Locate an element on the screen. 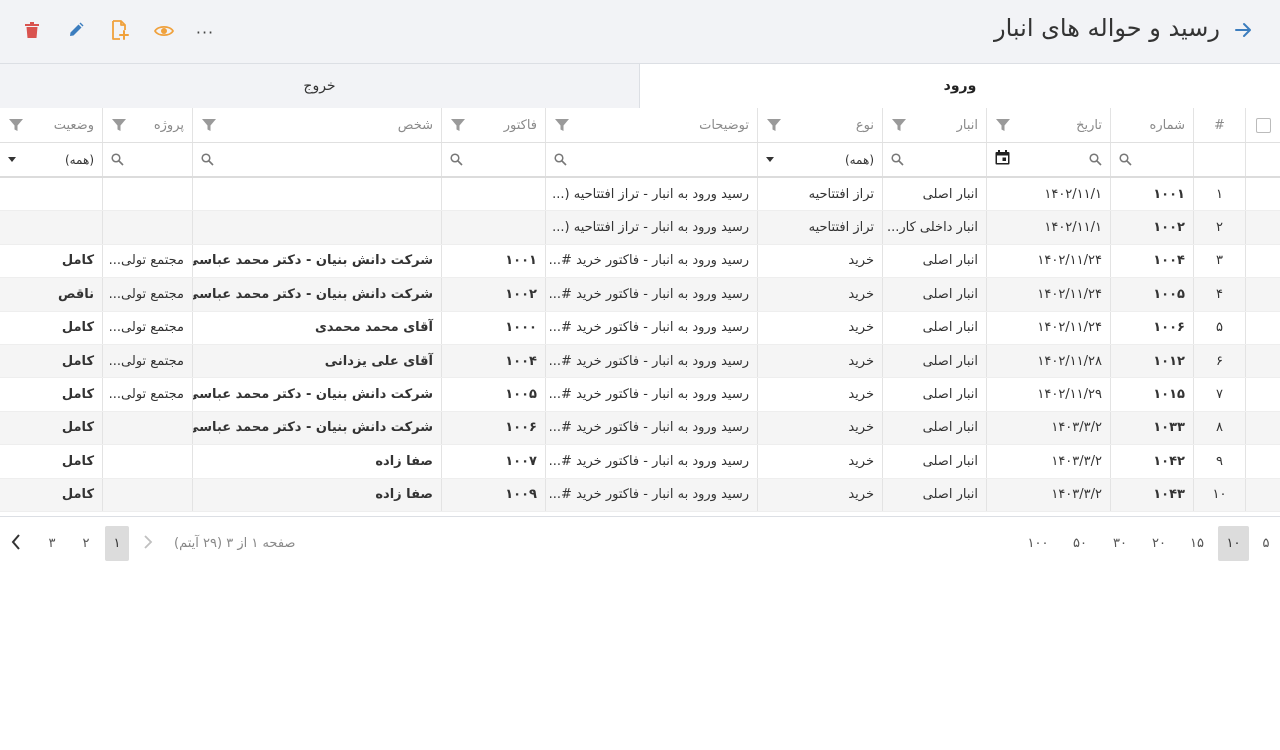  filter-status-select: (همه) is located at coordinates (51, 159).